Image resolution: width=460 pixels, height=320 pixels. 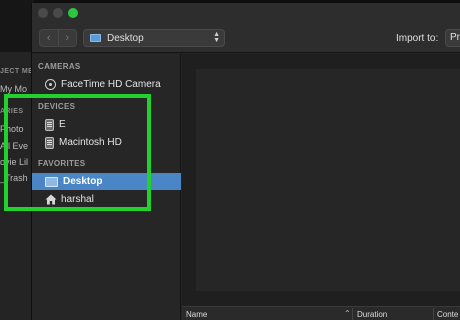 I want to click on location-popup: Desktop ▲ ▼, so click(x=154, y=38).